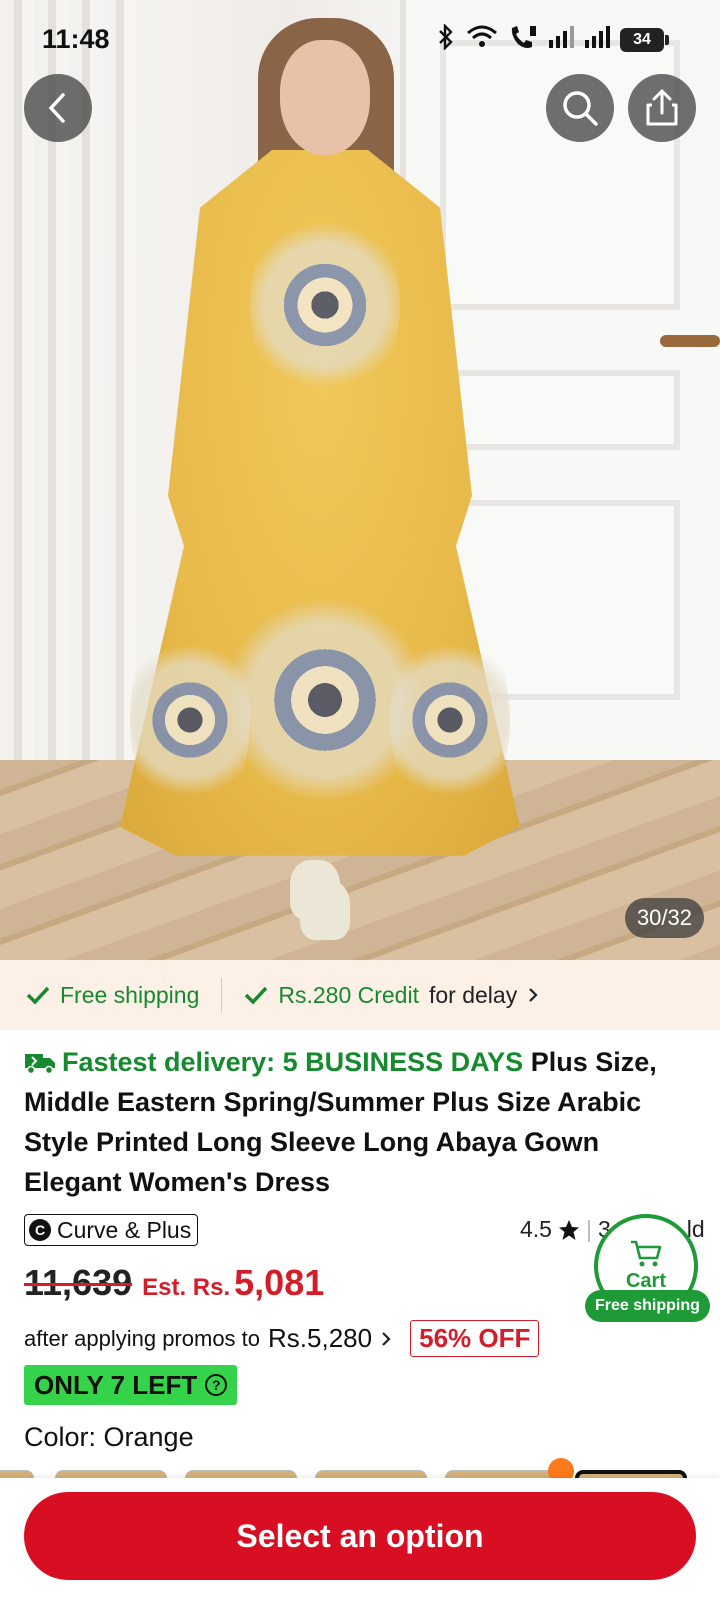  Describe the element at coordinates (360, 40) in the screenshot. I see `status-bar: 11:48 34` at that location.